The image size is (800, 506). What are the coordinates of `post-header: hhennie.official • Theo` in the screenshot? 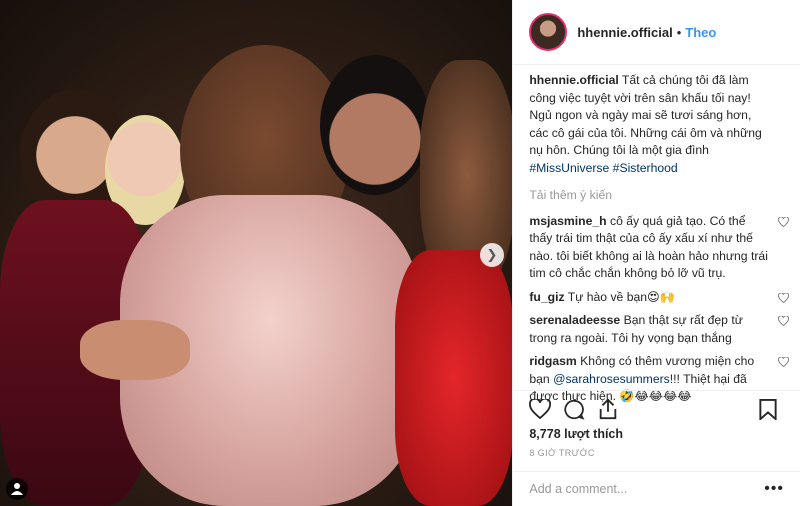 It's located at (656, 32).